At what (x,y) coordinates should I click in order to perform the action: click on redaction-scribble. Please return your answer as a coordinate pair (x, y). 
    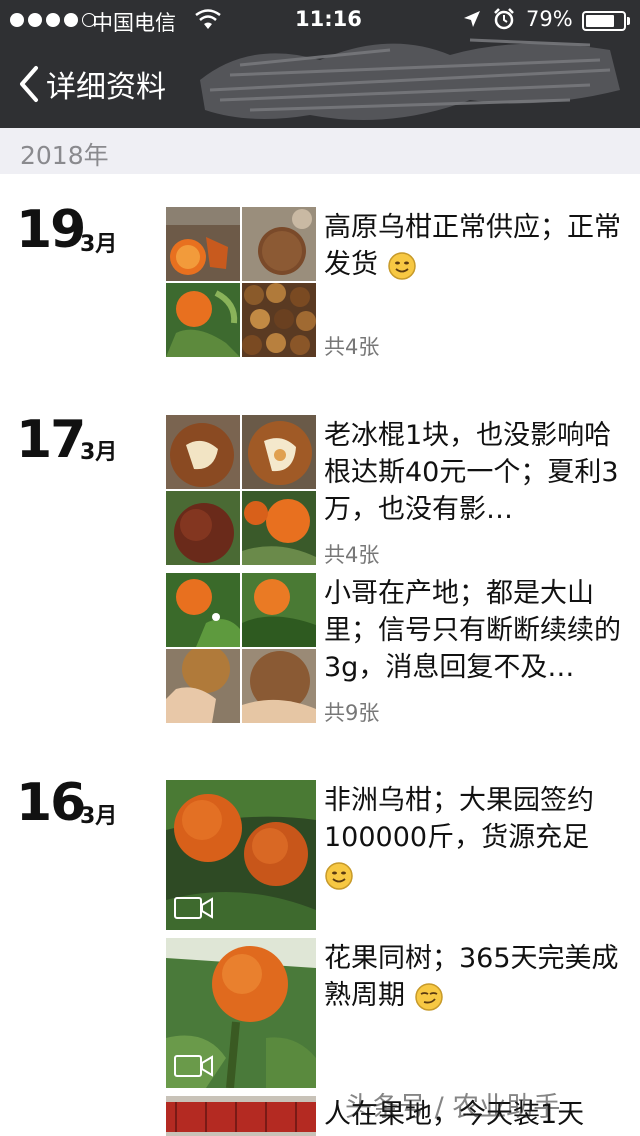
    Looking at the image, I should click on (410, 79).